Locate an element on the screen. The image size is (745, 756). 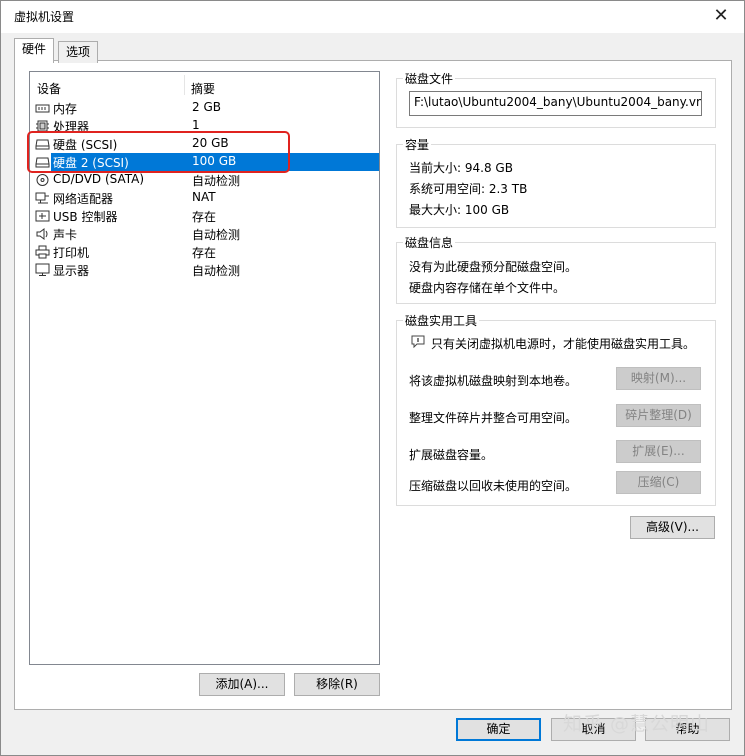
expand-label: 扩展磁盘容量。 is located at coordinates (451, 455).